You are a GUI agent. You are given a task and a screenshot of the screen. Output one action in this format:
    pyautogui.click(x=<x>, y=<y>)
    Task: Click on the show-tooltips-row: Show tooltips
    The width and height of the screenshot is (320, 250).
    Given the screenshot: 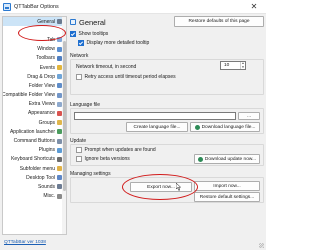 What is the action you would take?
    pyautogui.click(x=89, y=34)
    